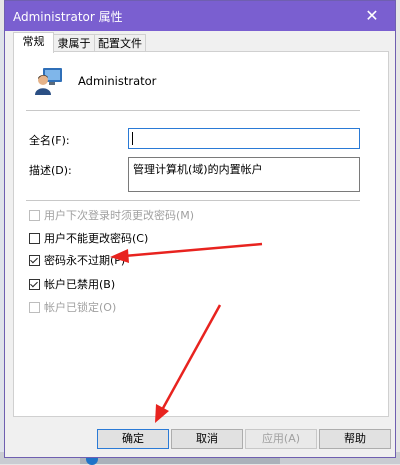 The width and height of the screenshot is (400, 465). What do you see at coordinates (117, 81) in the screenshot?
I see `user-name: Administrator` at bounding box center [117, 81].